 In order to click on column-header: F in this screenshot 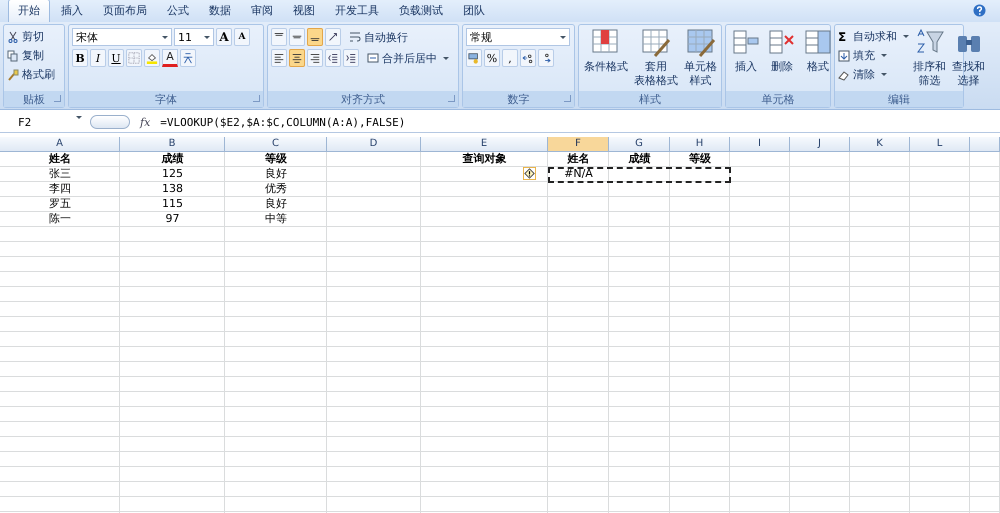, I will do `click(578, 144)`.